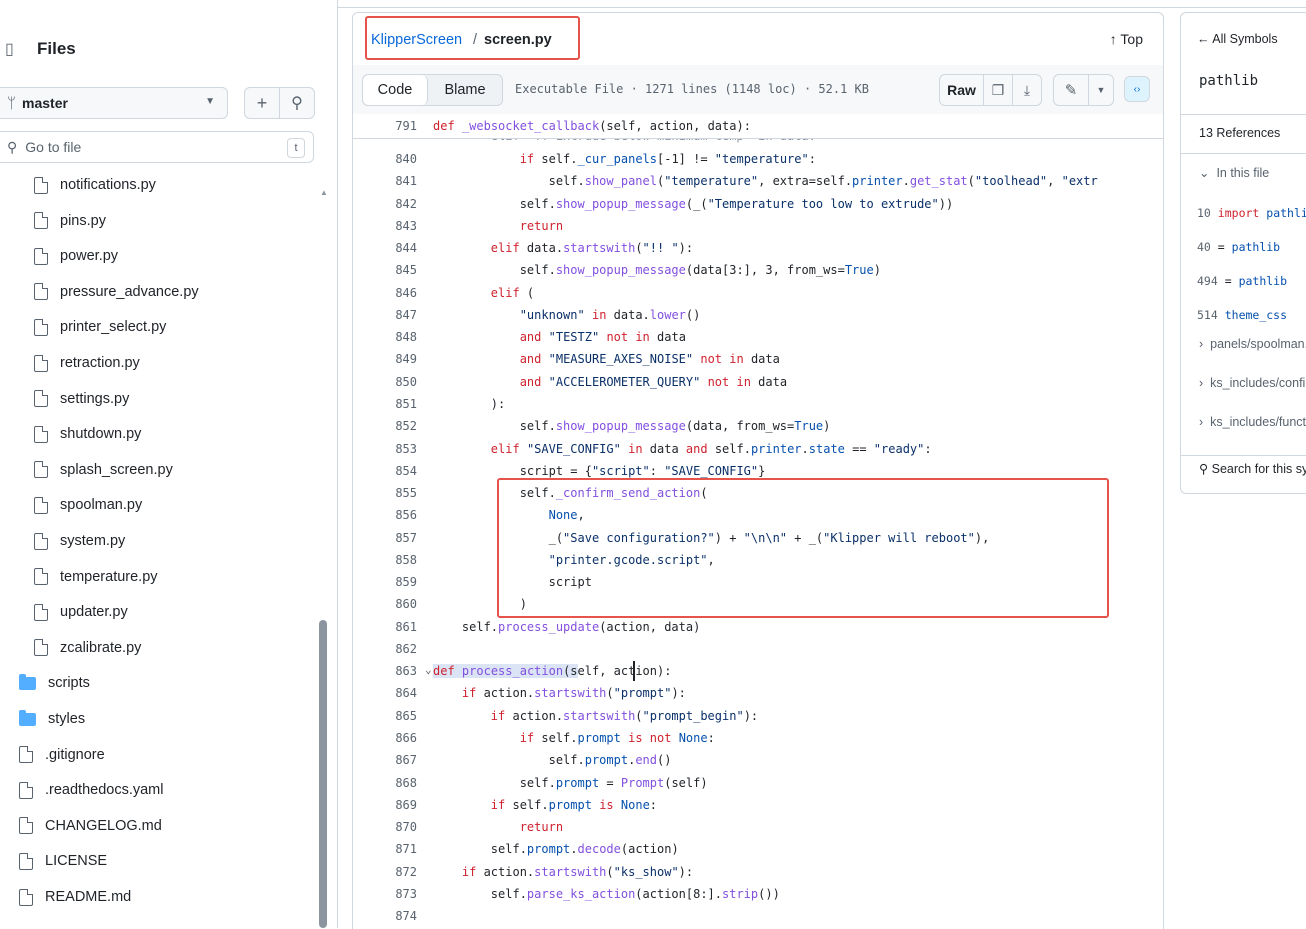  I want to click on line-number: 858, so click(385, 560).